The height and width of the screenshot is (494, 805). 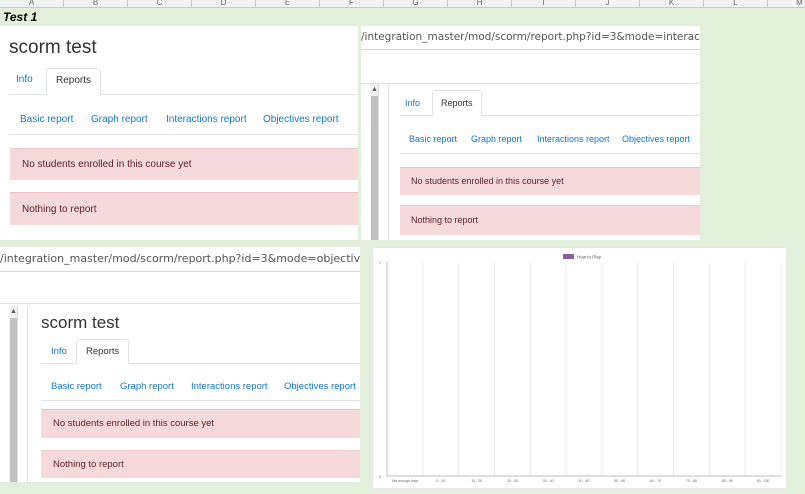 What do you see at coordinates (548, 481) in the screenshot?
I see `chart-x-tick-label: 30 - 40` at bounding box center [548, 481].